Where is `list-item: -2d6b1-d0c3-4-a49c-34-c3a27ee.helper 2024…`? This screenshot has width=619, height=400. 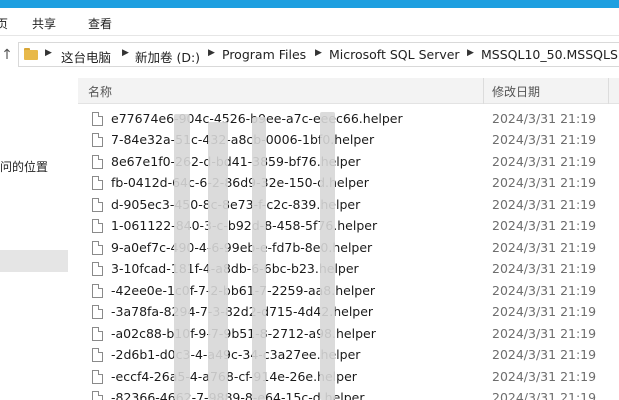
list-item: -2d6b1-d0c3-4-a49c-34-c3a27ee.helper 2024… is located at coordinates (348, 355).